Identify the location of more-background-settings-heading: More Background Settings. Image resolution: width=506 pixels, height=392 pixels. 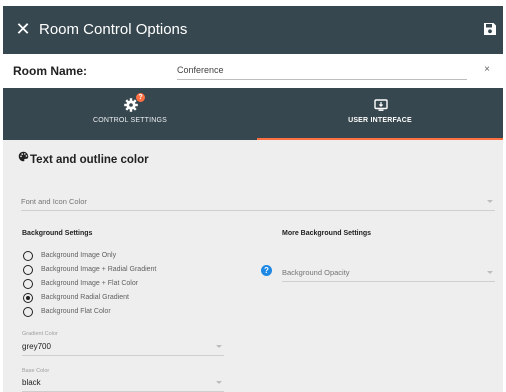
(327, 233).